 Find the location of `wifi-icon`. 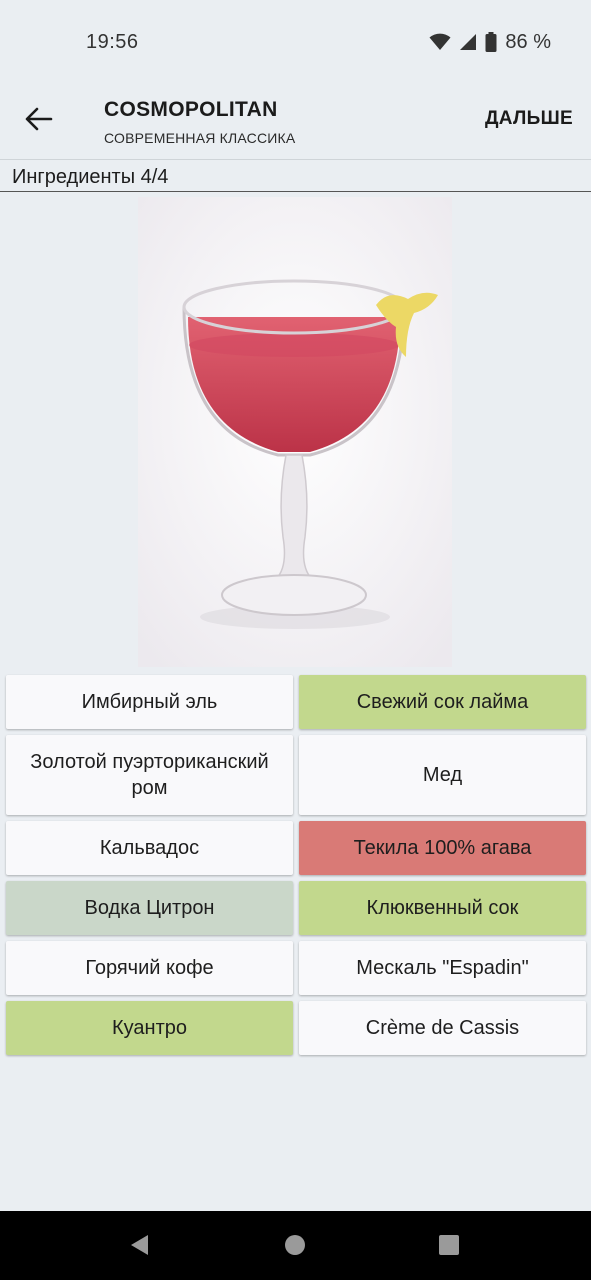

wifi-icon is located at coordinates (440, 41).